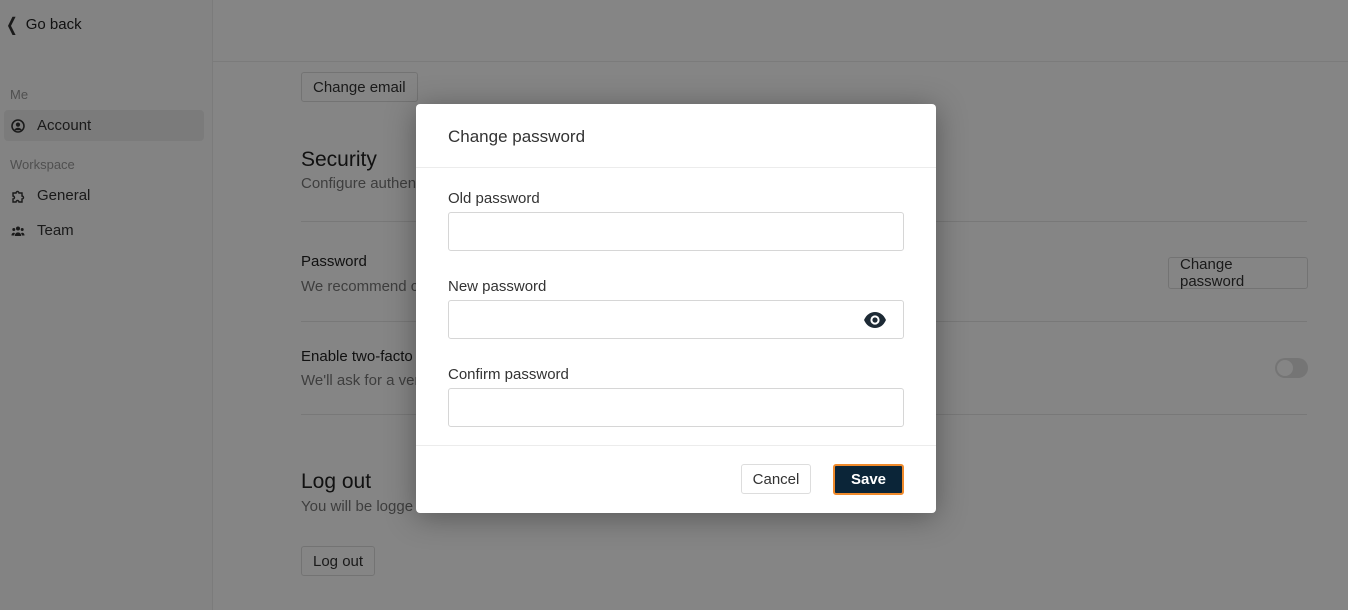 This screenshot has width=1348, height=610. Describe the element at coordinates (875, 320) in the screenshot. I see `eye-icon` at that location.